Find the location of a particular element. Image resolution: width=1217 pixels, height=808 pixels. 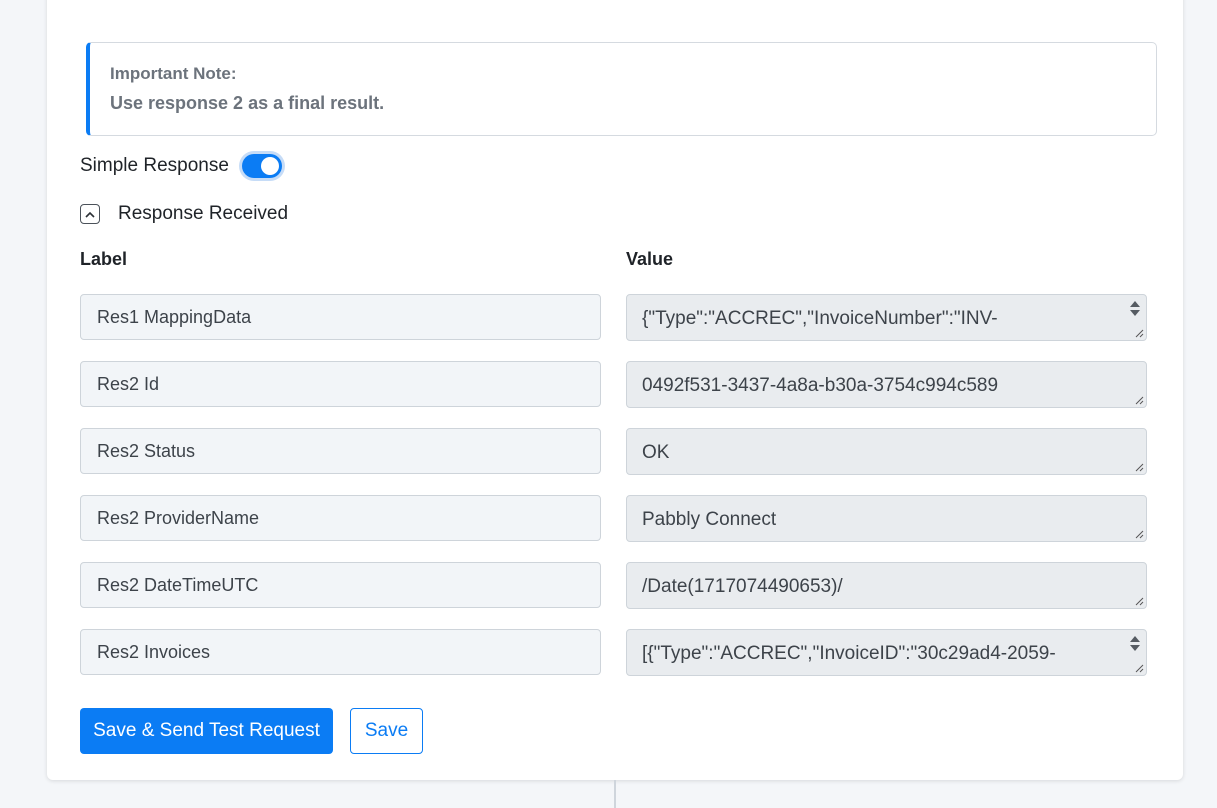

response-received-header: Response Received is located at coordinates (184, 214).